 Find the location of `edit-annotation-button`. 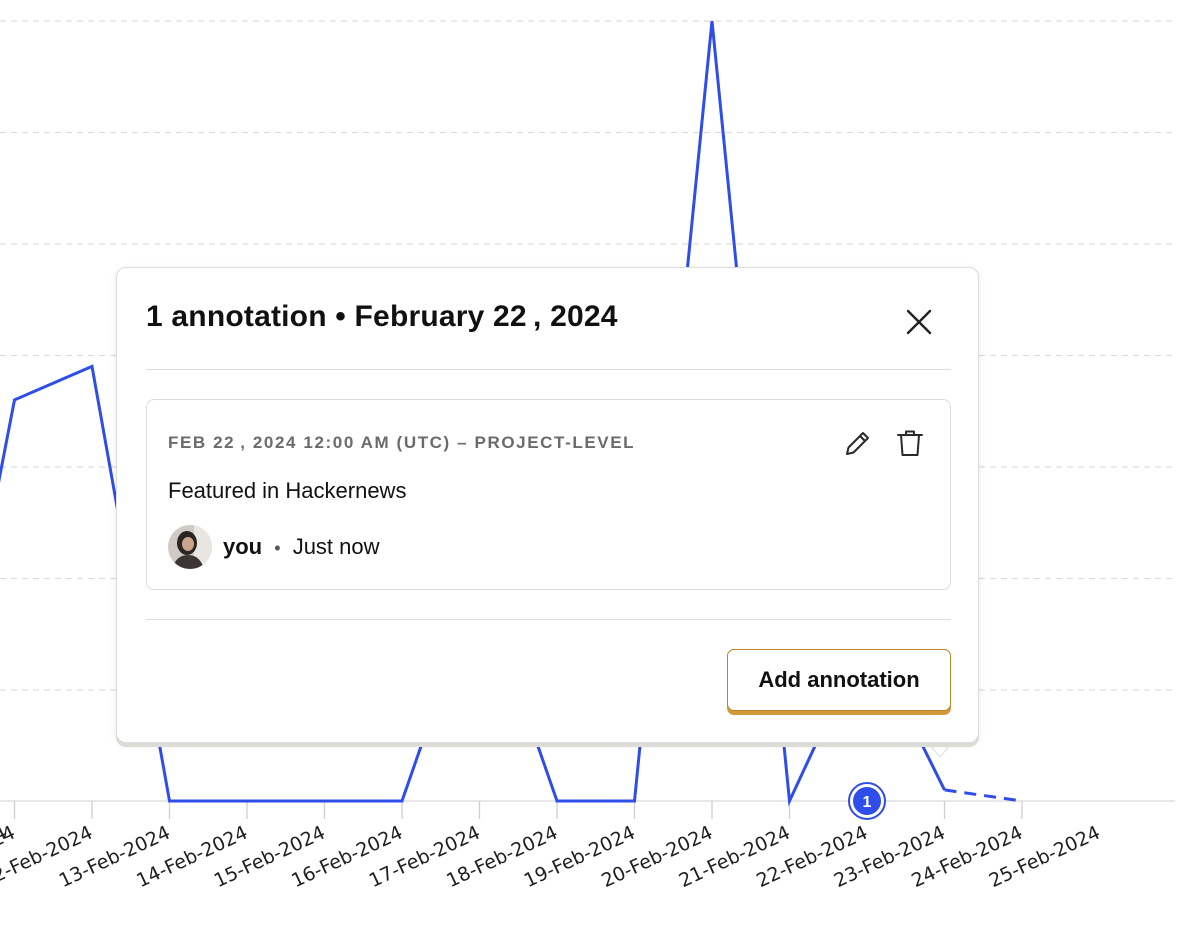

edit-annotation-button is located at coordinates (858, 443).